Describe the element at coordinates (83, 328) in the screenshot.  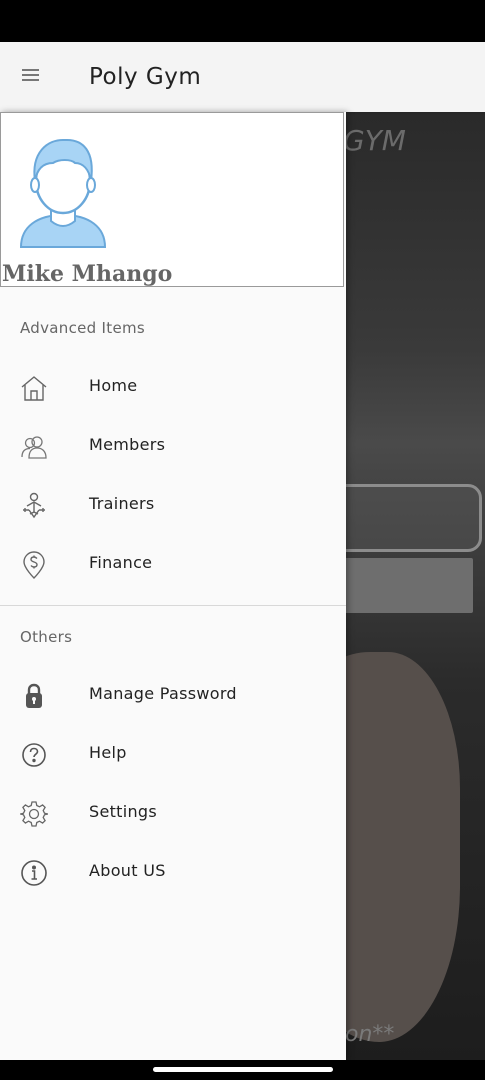
I see `section-title-advanced: Advanced Items` at that location.